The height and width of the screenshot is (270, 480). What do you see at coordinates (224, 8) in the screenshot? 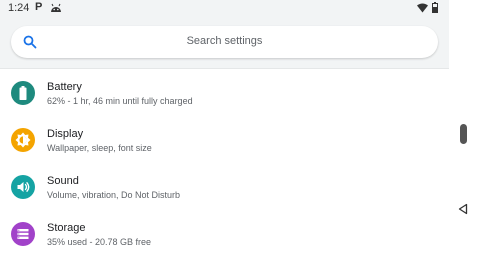
I see `status-bar: 1:24 P` at bounding box center [224, 8].